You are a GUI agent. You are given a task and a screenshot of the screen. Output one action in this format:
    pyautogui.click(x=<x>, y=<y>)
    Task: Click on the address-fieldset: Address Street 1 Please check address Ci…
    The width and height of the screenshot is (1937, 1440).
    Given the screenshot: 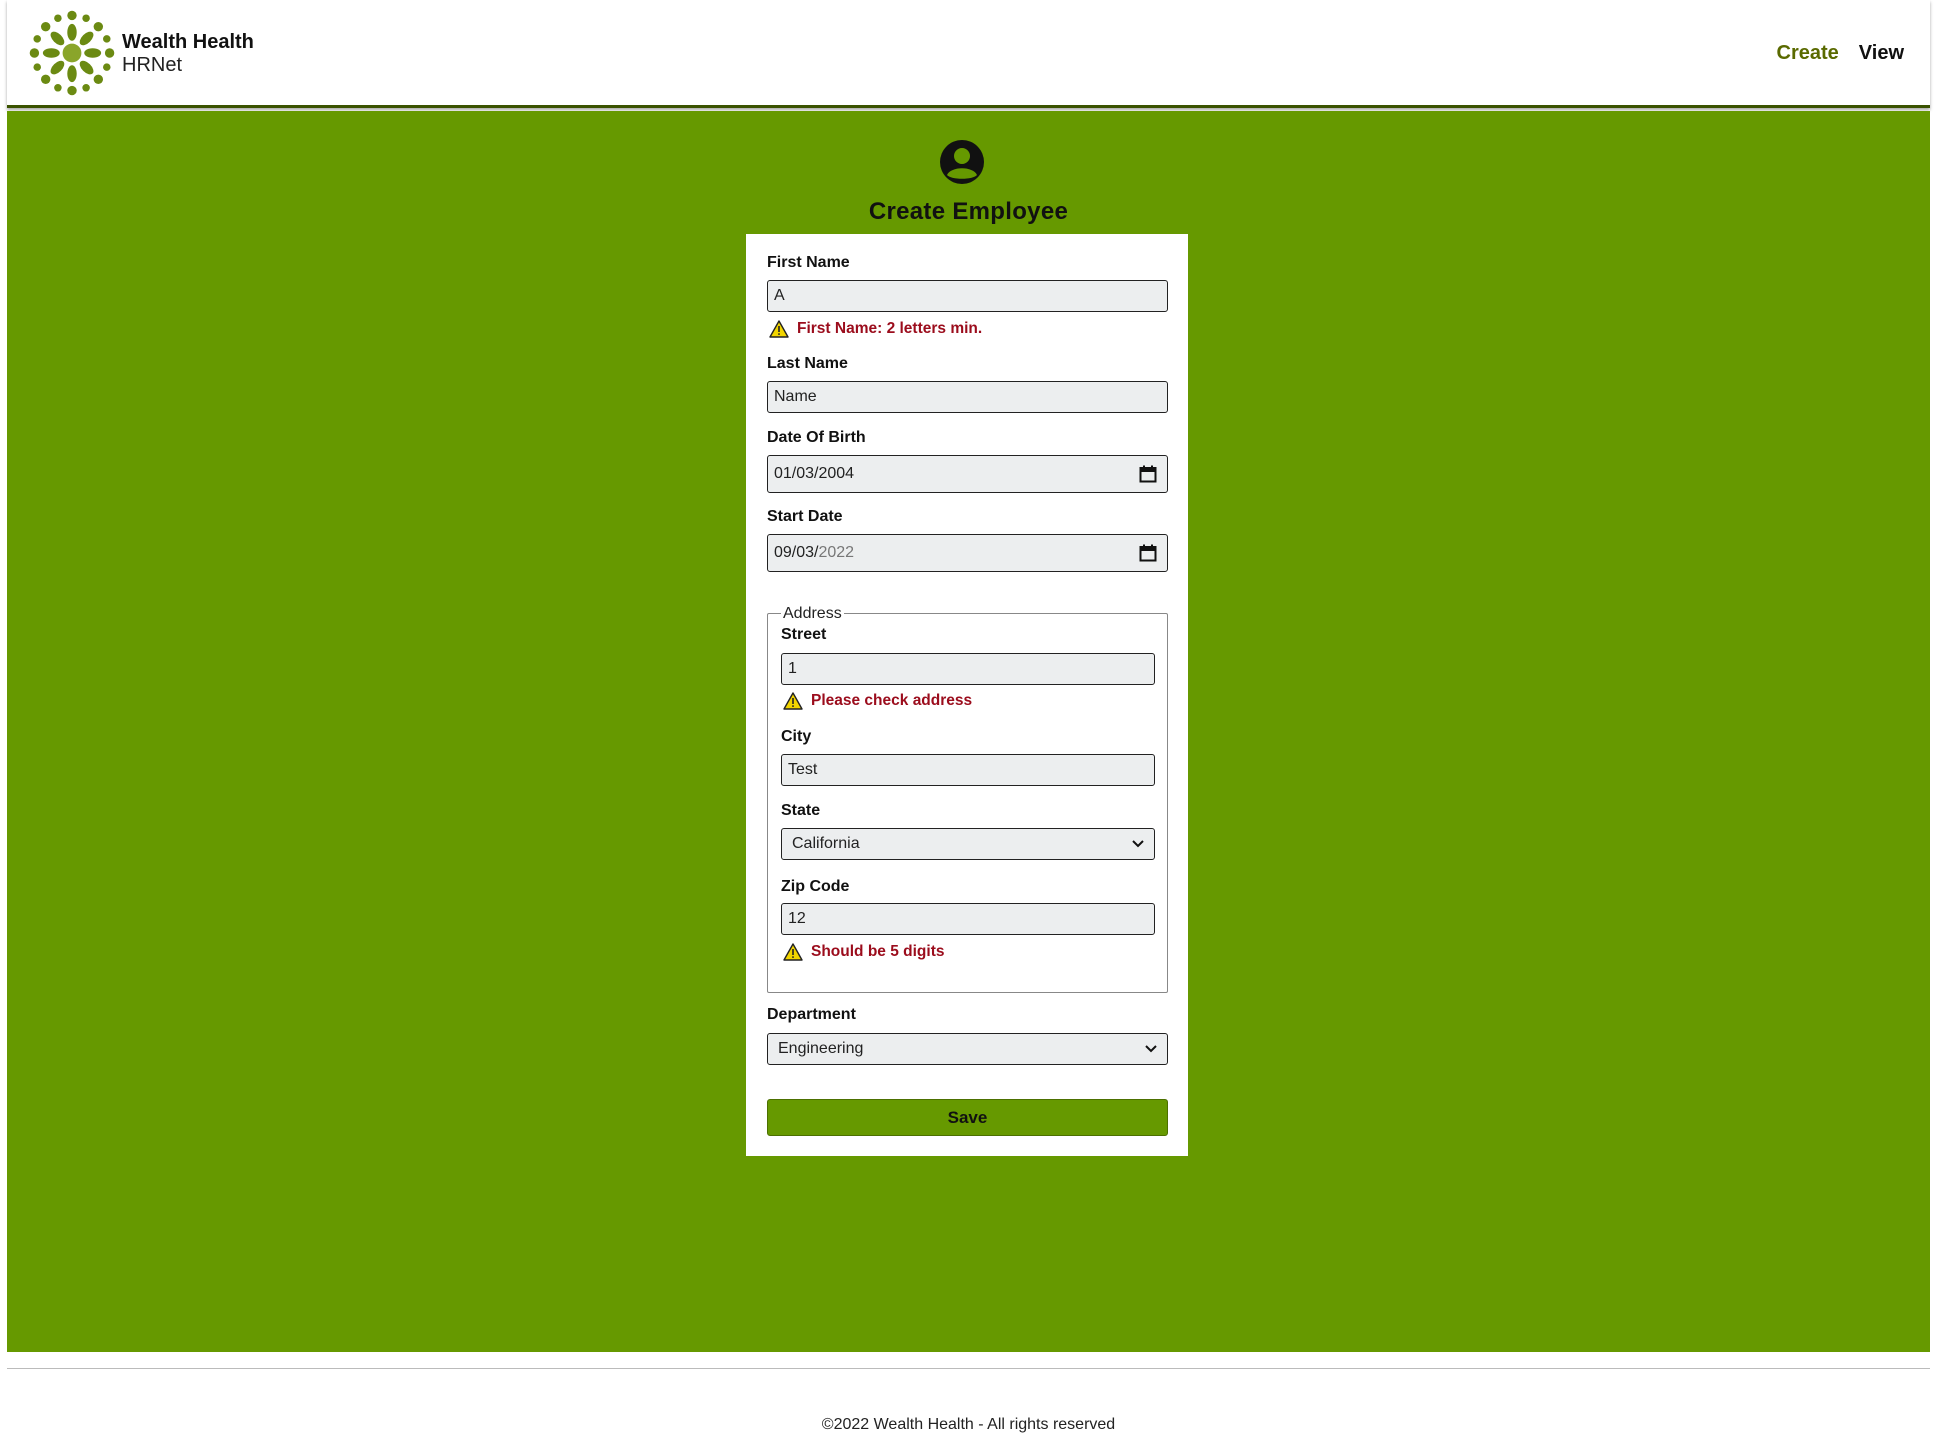 What is the action you would take?
    pyautogui.click(x=967, y=799)
    